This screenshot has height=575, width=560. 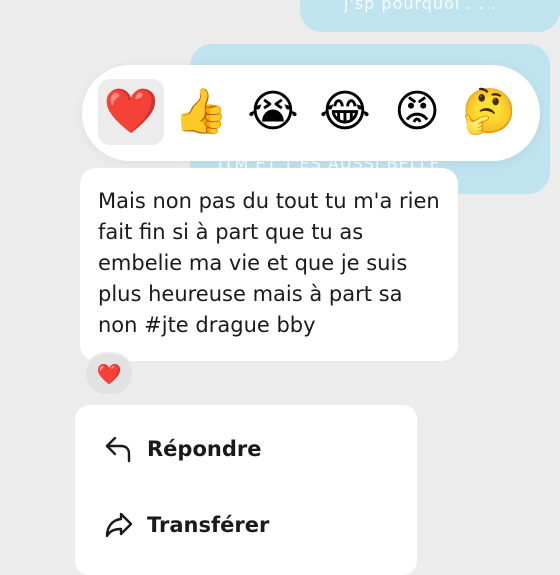 What do you see at coordinates (489, 112) in the screenshot?
I see `reaction-thinking-face-button: 🤔` at bounding box center [489, 112].